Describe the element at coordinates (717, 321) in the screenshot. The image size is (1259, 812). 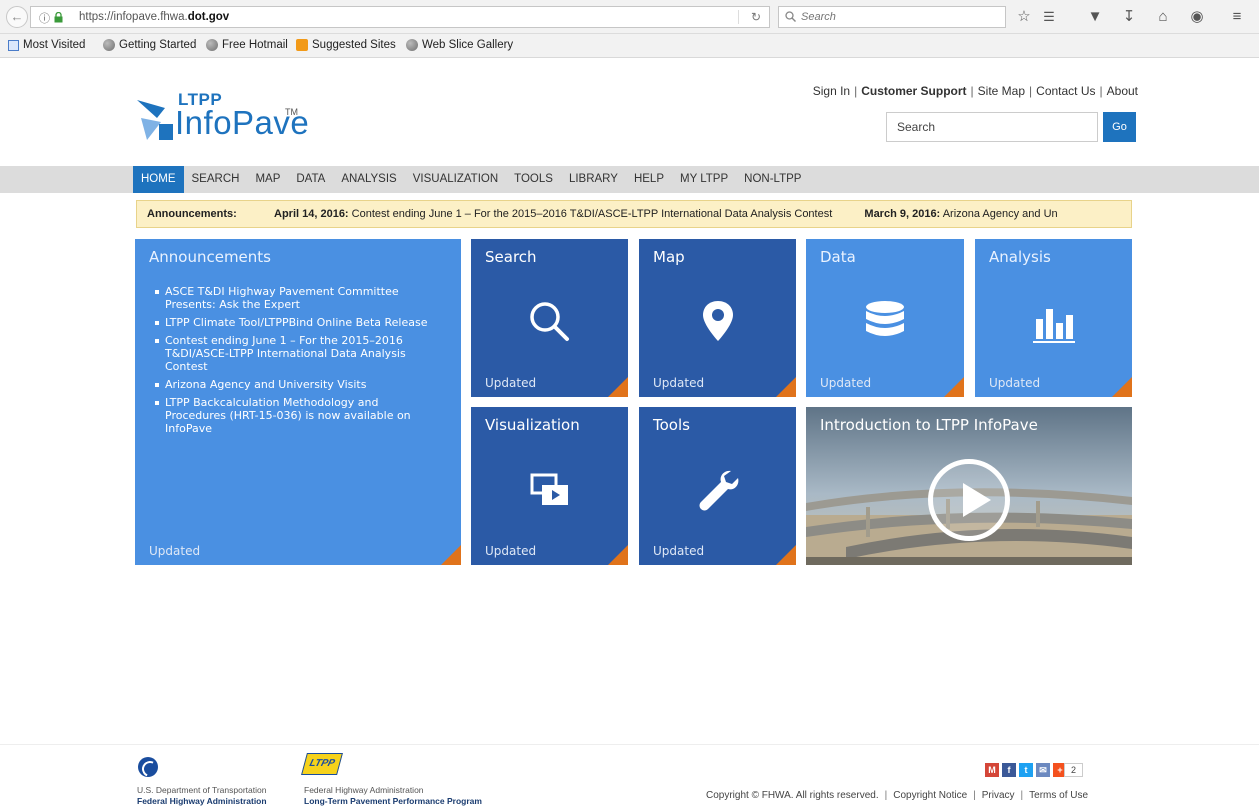
I see `map-pin-icon` at that location.